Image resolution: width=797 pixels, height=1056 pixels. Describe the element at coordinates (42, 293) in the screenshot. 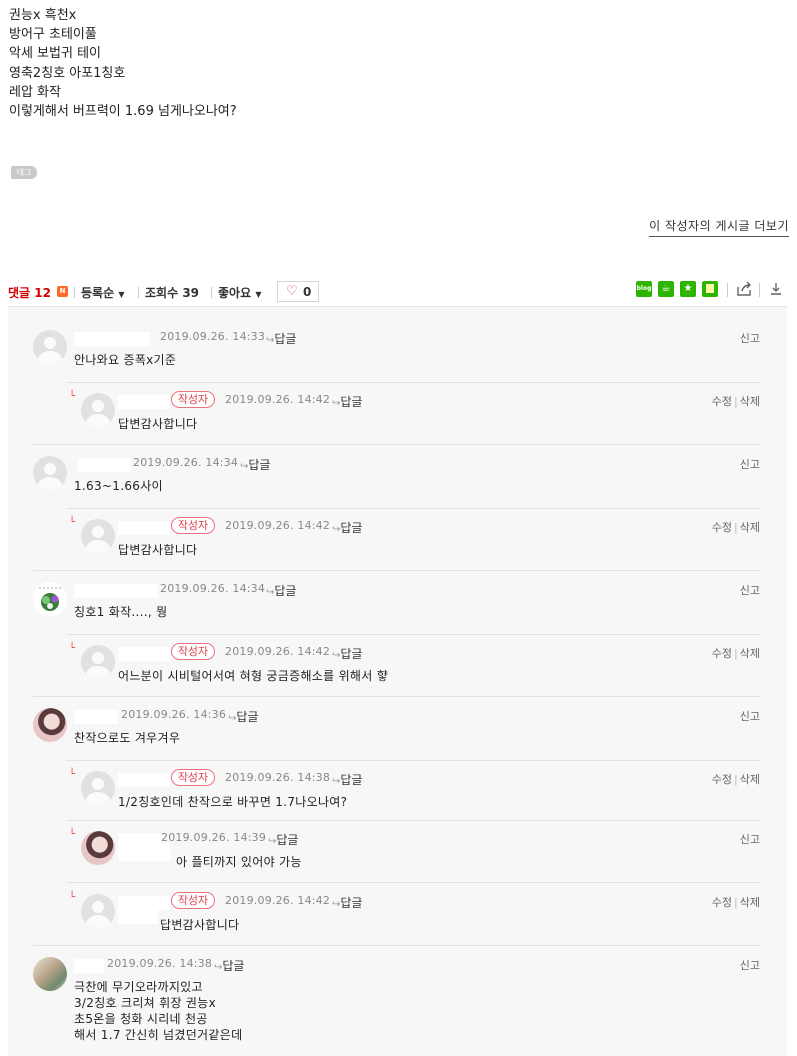

I see `comments-count: 12` at that location.